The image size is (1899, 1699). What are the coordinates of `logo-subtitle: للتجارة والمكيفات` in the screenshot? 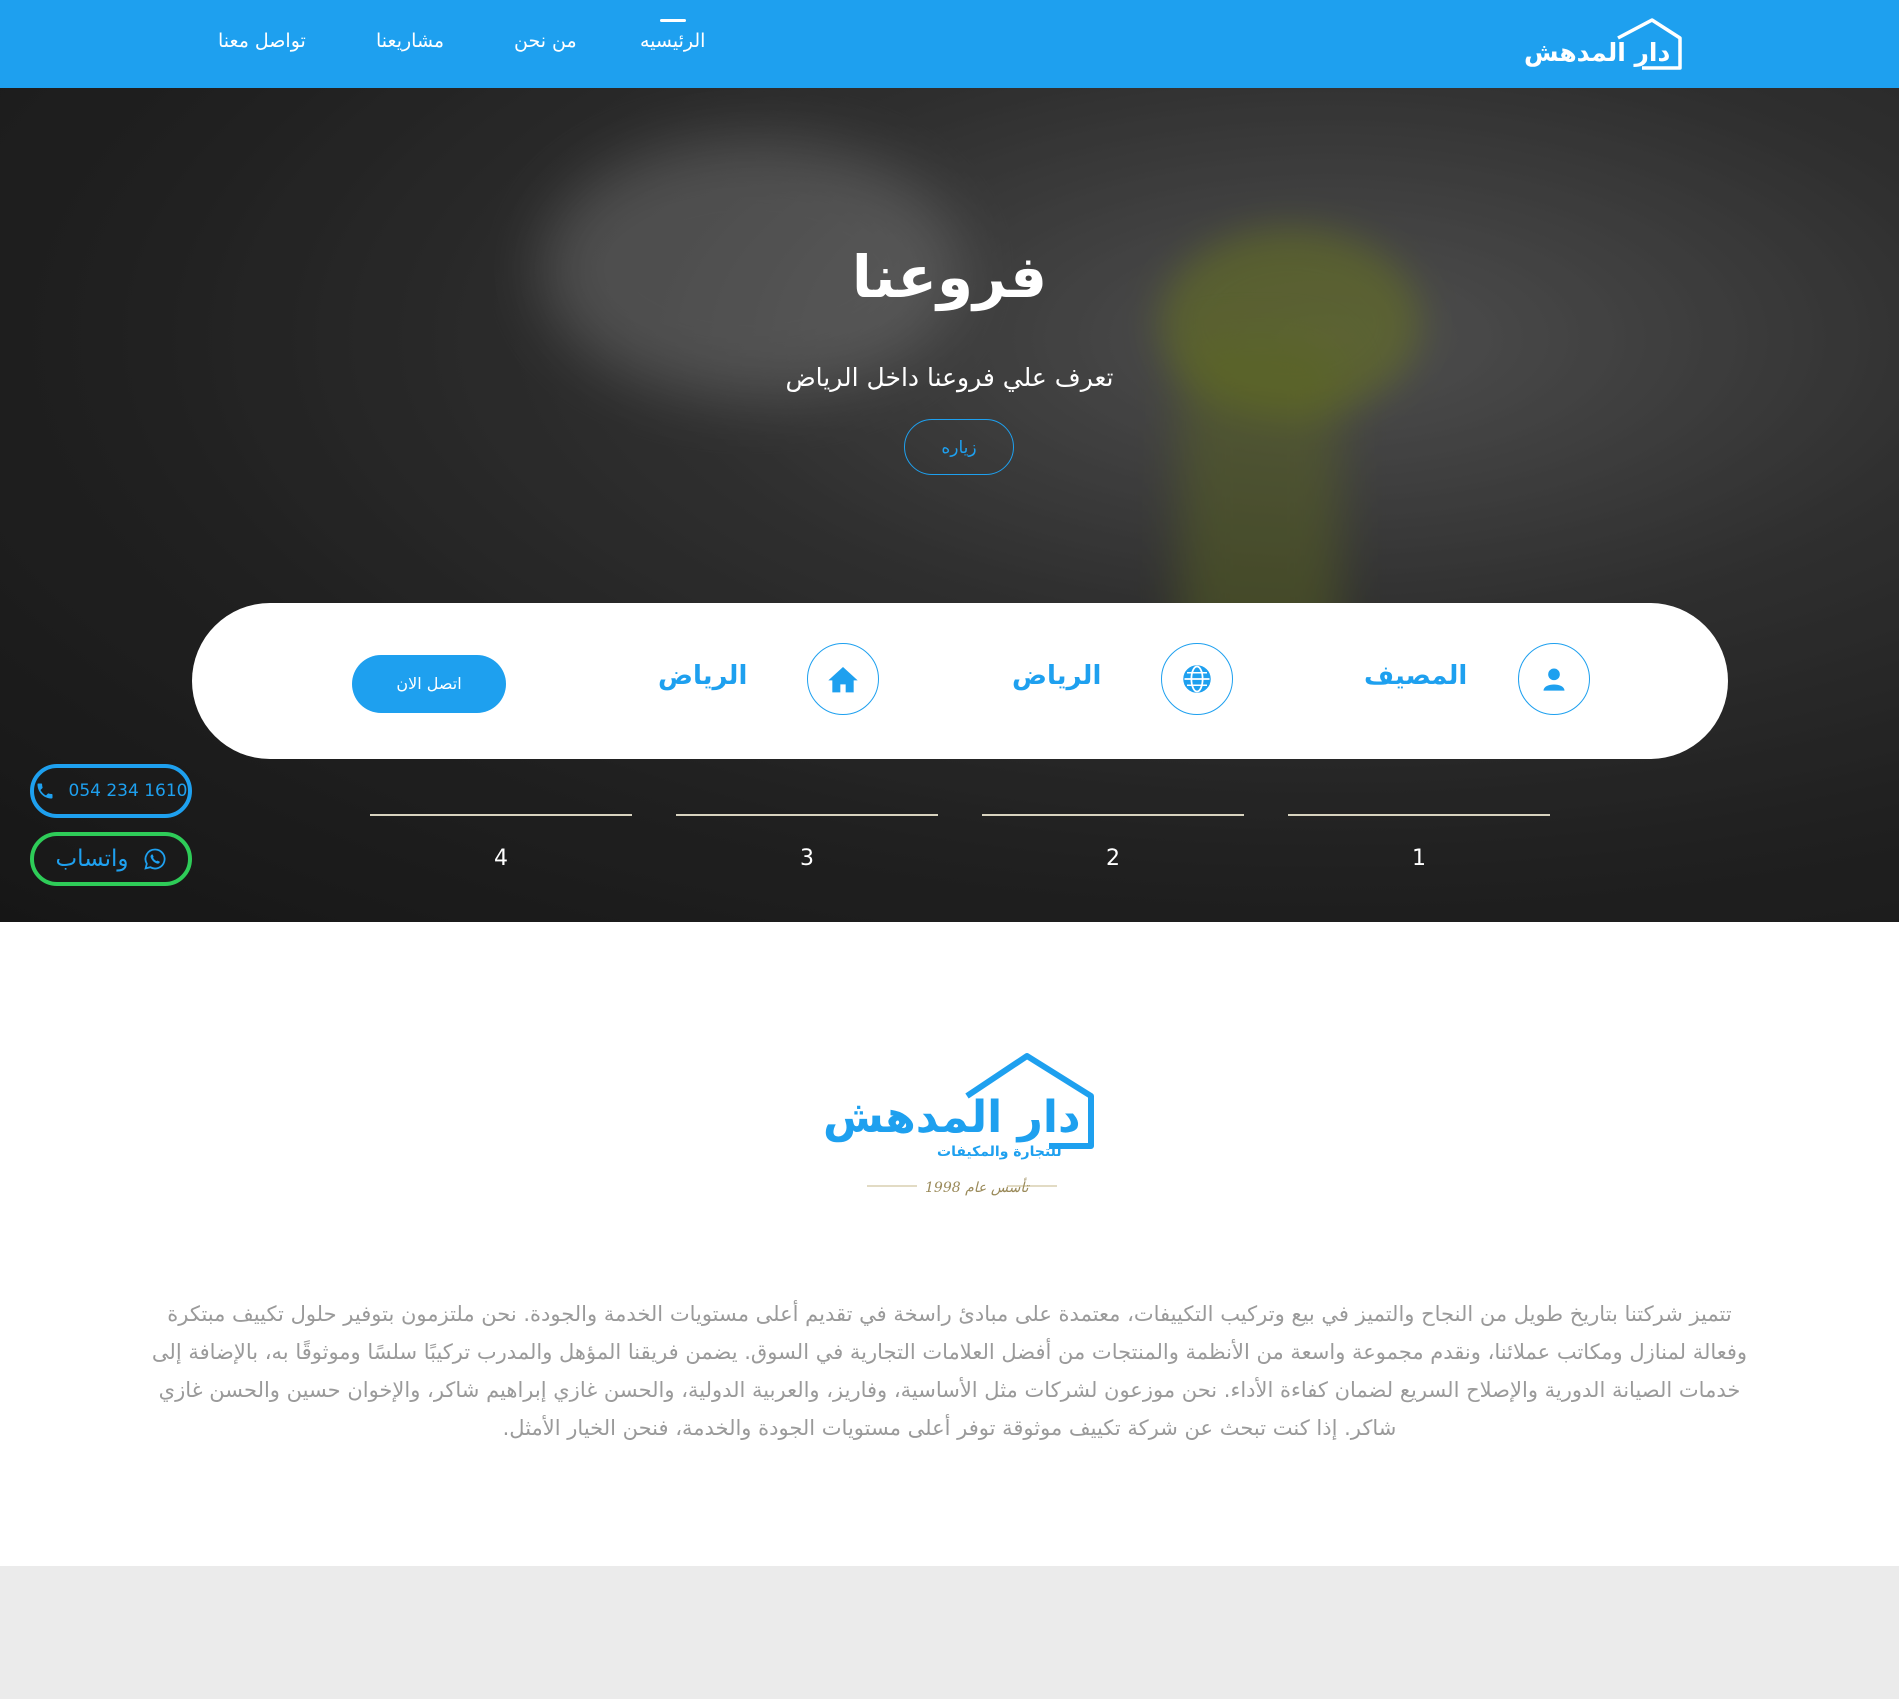 It's located at (999, 1152).